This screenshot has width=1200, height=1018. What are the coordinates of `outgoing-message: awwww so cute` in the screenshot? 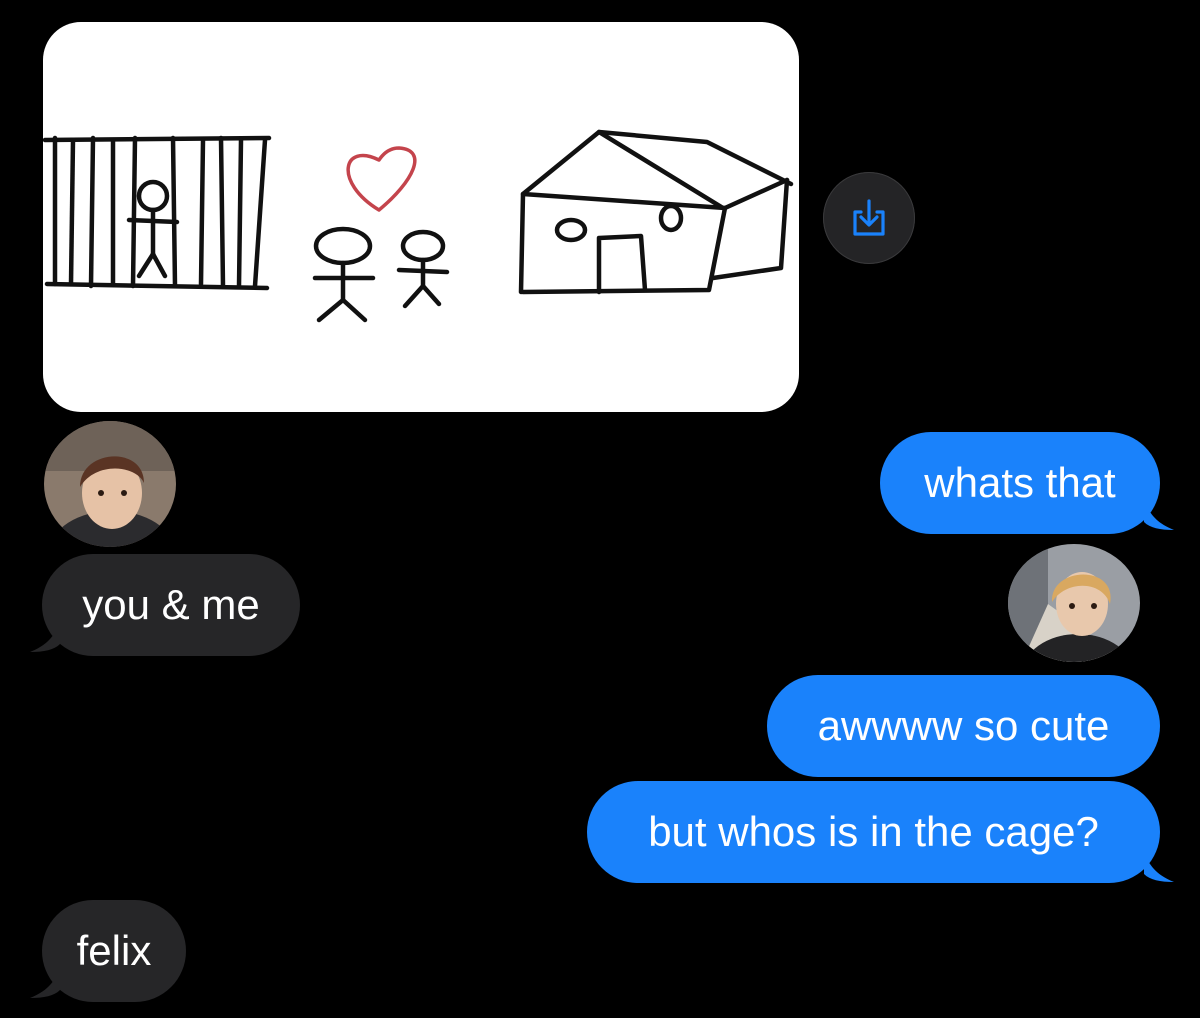 It's located at (963, 726).